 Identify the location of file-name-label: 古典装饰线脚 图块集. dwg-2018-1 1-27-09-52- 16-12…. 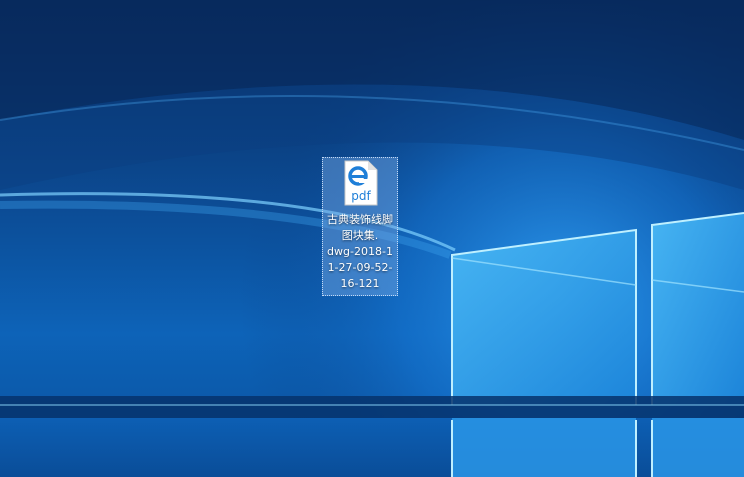
(360, 252).